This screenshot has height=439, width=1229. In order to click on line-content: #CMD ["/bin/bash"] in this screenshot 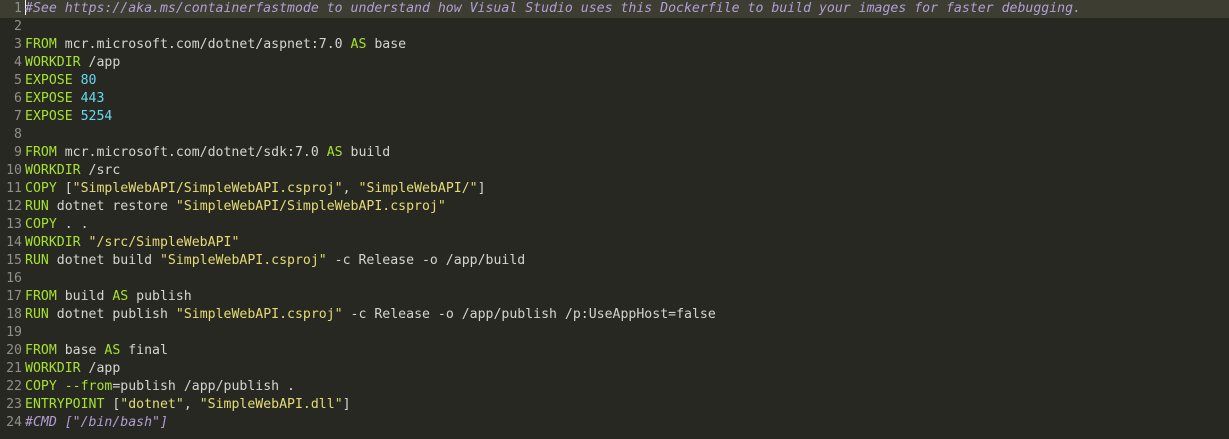, I will do `click(625, 423)`.